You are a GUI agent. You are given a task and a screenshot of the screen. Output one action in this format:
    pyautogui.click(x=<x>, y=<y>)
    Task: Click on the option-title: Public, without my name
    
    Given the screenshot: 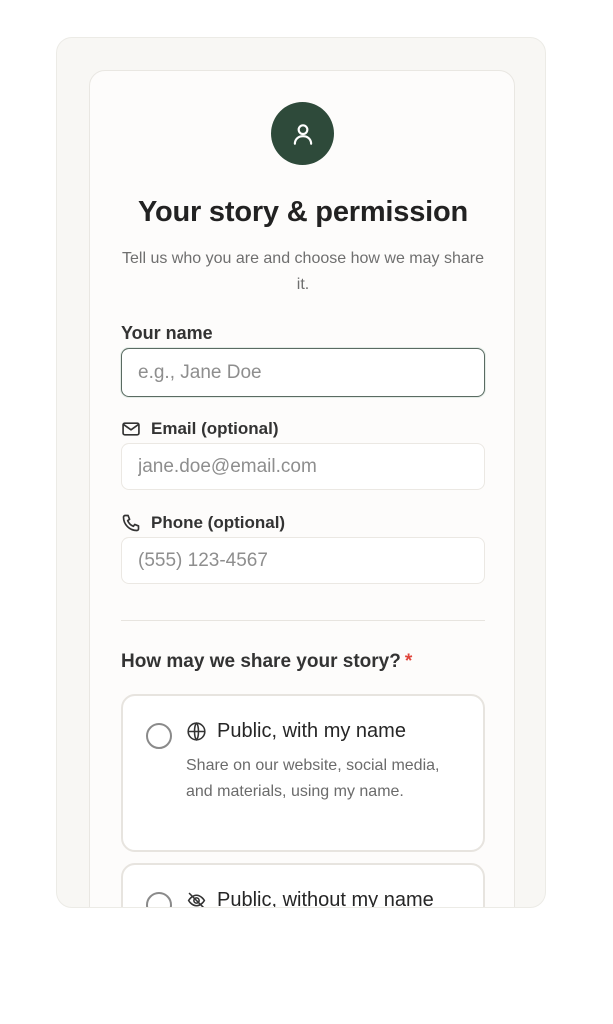 What is the action you would take?
    pyautogui.click(x=325, y=898)
    